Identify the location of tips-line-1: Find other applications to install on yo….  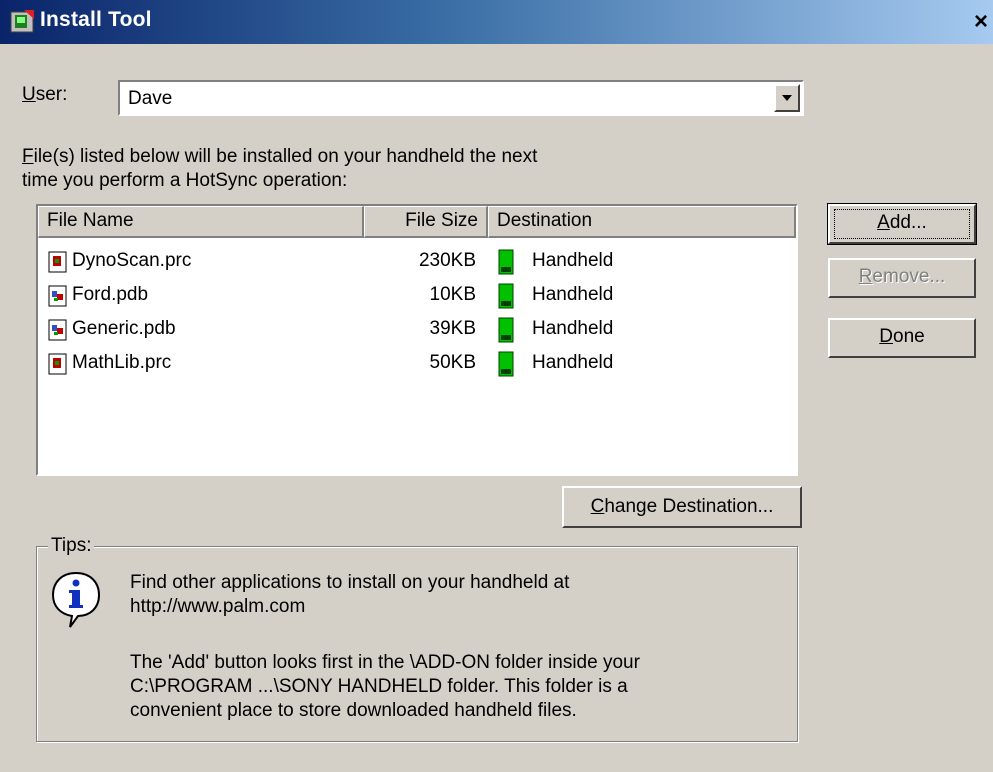
(350, 582).